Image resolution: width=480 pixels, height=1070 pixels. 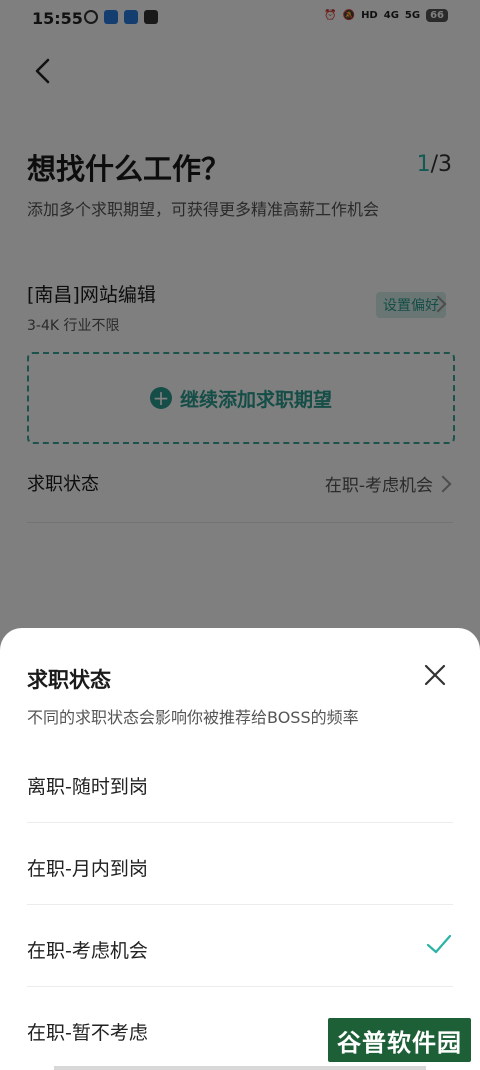 What do you see at coordinates (240, 945) in the screenshot?
I see `status-option-considering: 在职-考虑机会` at bounding box center [240, 945].